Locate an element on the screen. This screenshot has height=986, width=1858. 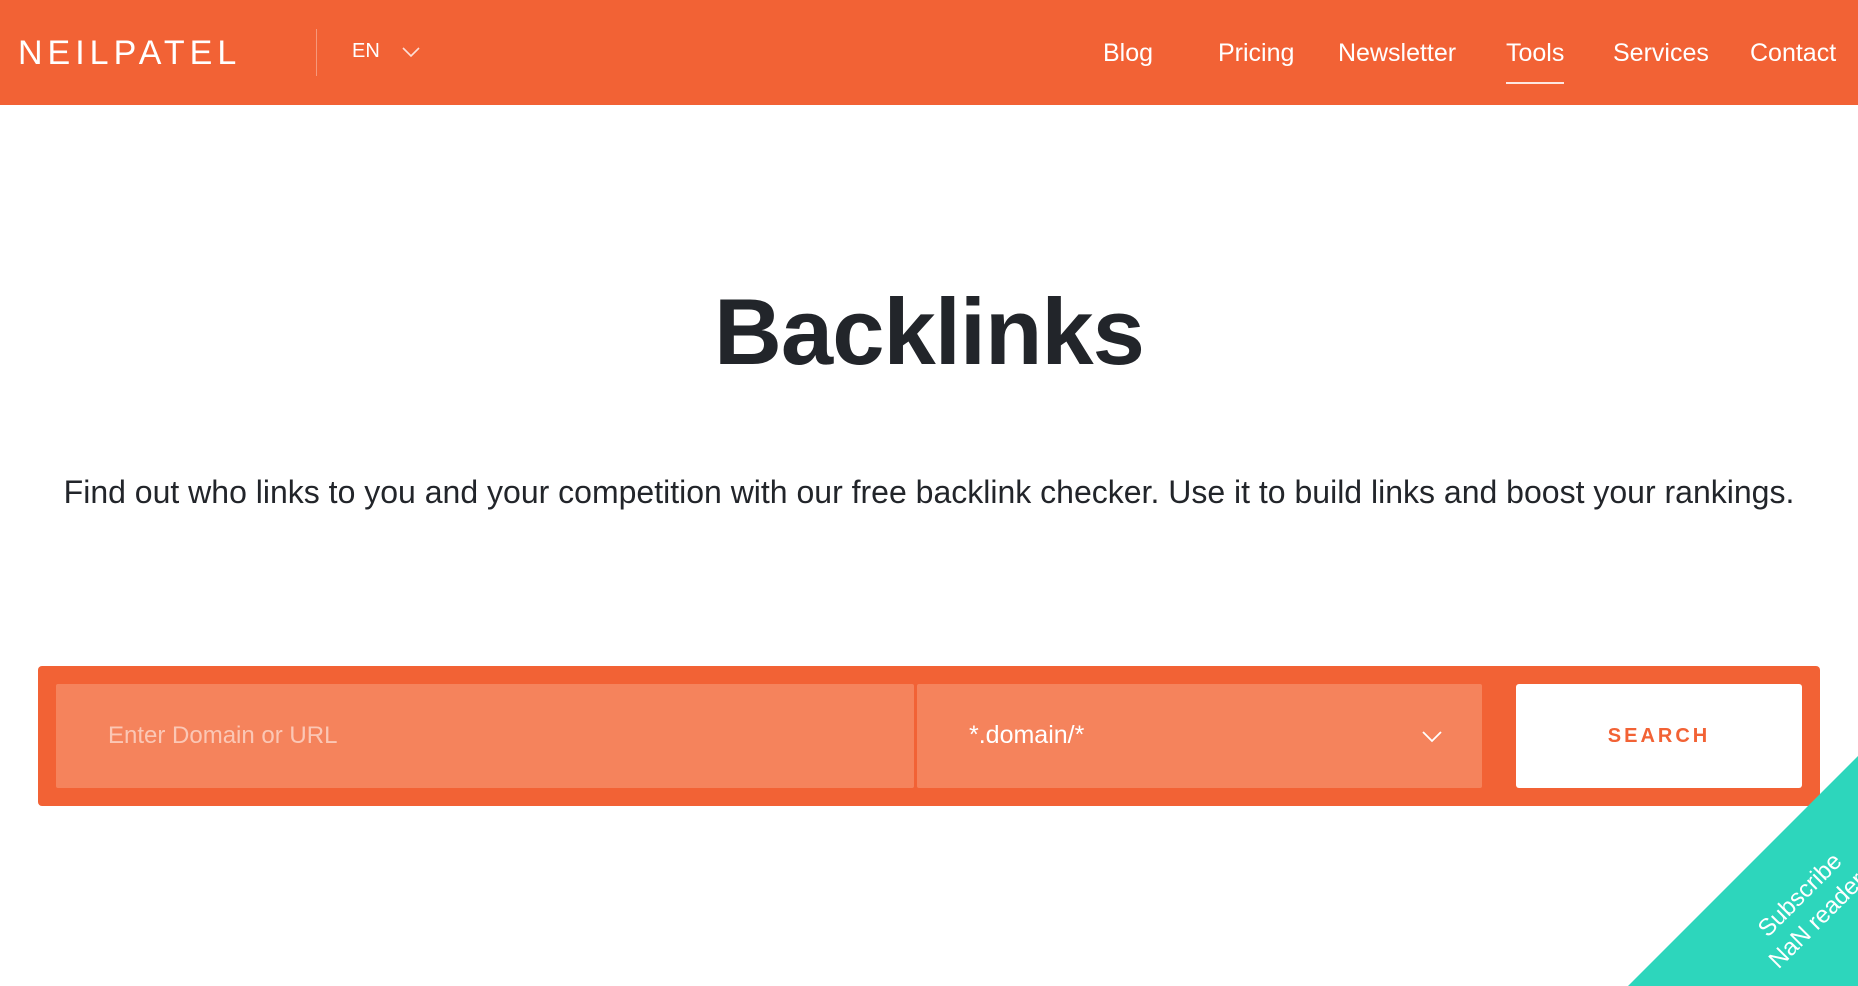
site-logo: NEILPATEL is located at coordinates (129, 53).